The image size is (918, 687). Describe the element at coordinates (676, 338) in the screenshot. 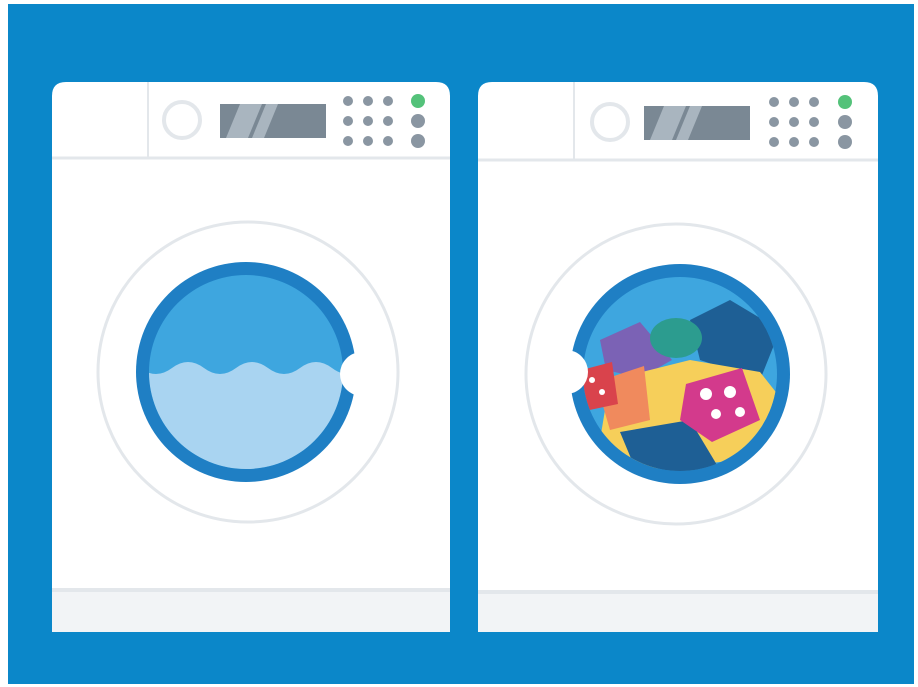

I see `garment-teal-pattern` at that location.